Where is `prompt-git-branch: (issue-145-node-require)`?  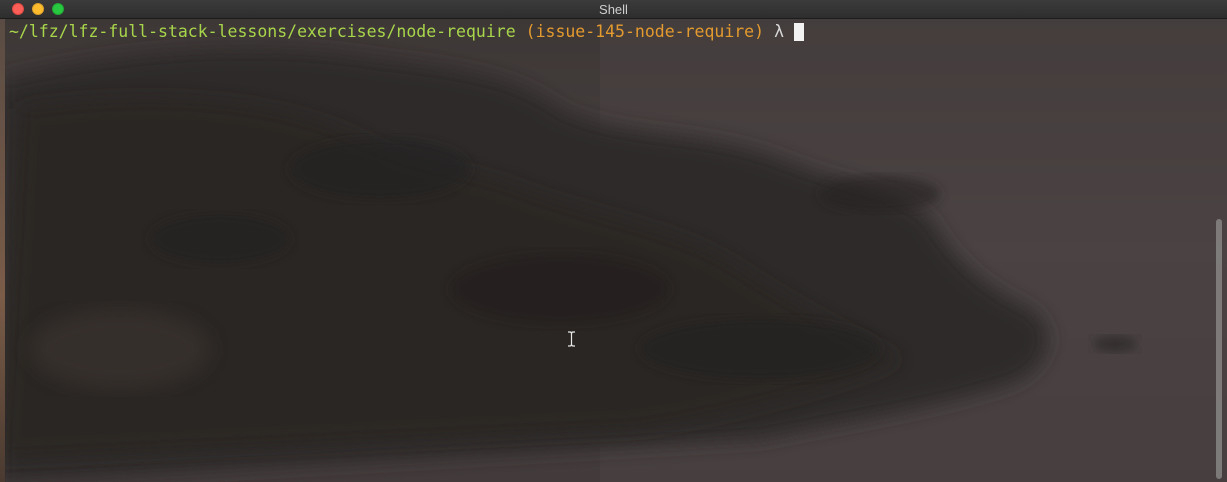 prompt-git-branch: (issue-145-node-require) is located at coordinates (645, 31).